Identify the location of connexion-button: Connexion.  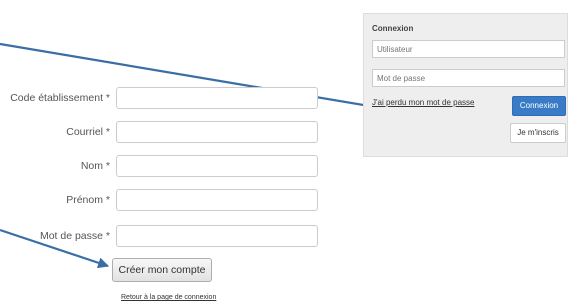
(539, 106).